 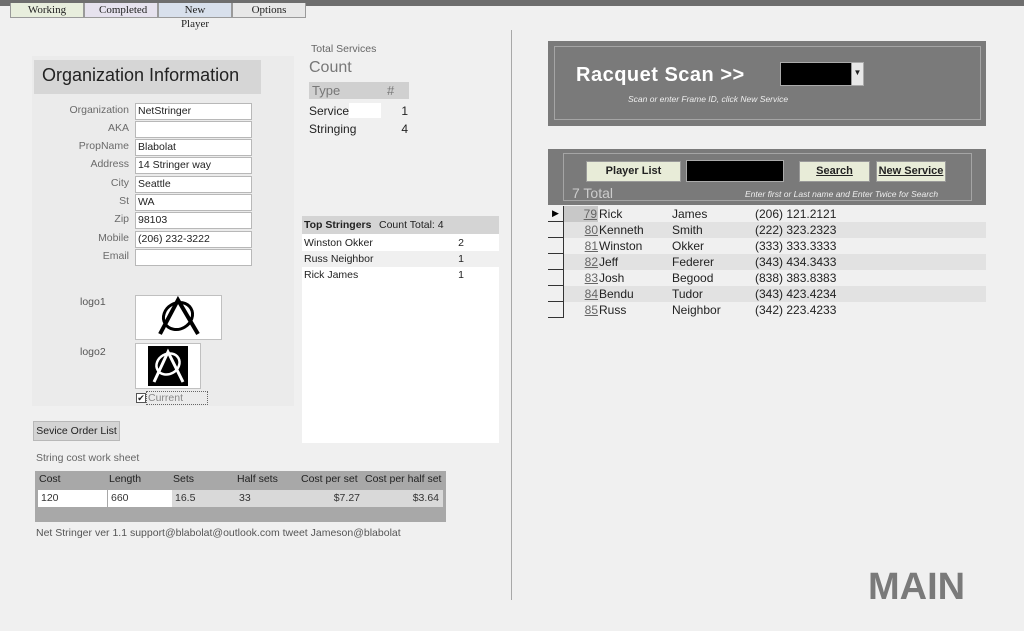 I want to click on player-row: 81 Winston Okker (333) 333.3333, so click(x=775, y=246).